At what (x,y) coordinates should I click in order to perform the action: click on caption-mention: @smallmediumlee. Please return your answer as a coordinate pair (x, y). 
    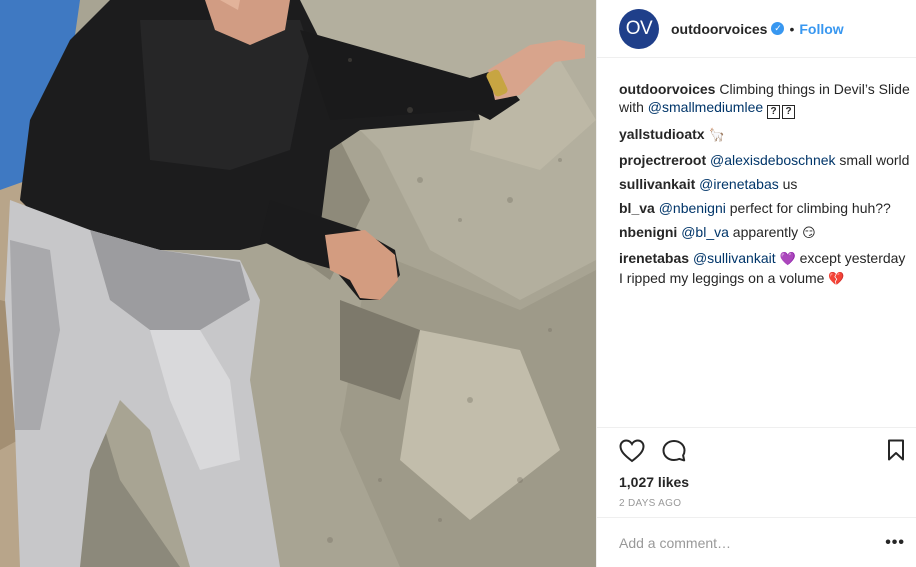
    Looking at the image, I should click on (705, 107).